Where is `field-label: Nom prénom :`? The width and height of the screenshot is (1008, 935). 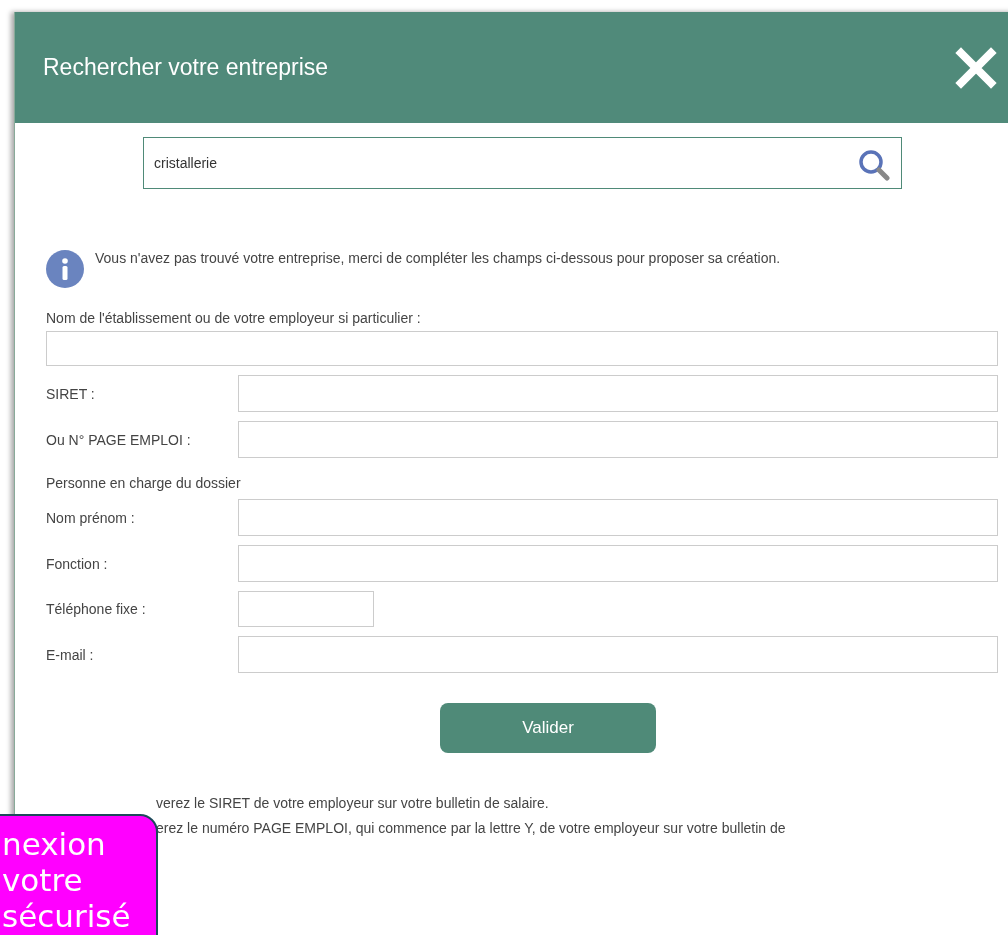
field-label: Nom prénom : is located at coordinates (91, 517).